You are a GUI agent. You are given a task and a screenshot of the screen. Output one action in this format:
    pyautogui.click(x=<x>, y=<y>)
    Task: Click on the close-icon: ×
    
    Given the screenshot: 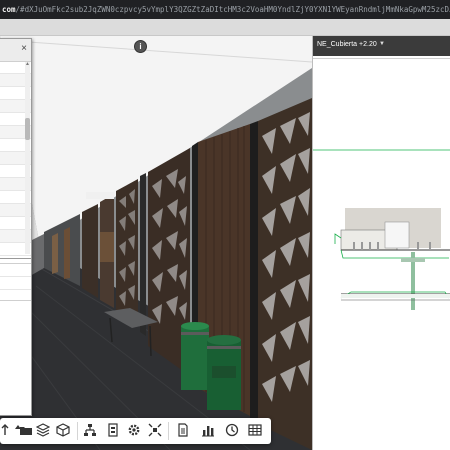 What is the action you would take?
    pyautogui.click(x=24, y=48)
    